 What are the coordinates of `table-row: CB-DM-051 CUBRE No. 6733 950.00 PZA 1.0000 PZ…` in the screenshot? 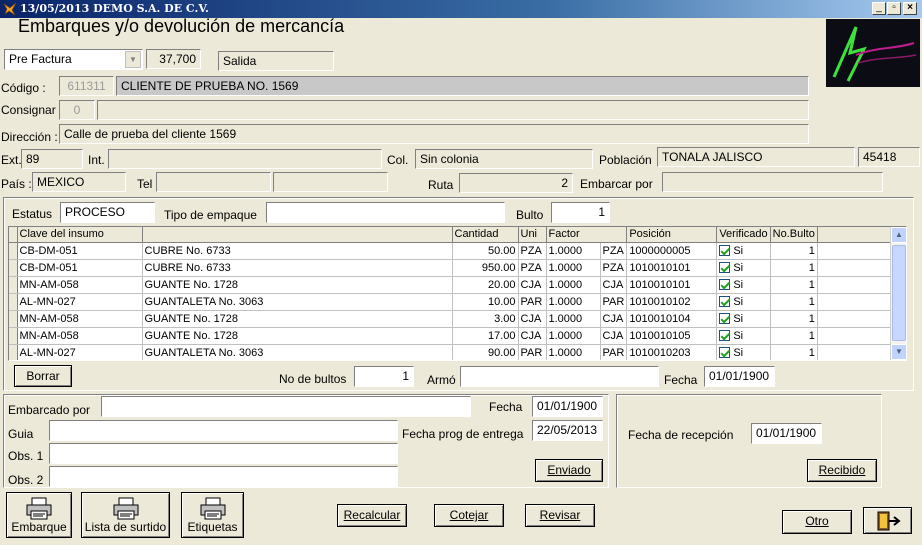 It's located at (455, 268).